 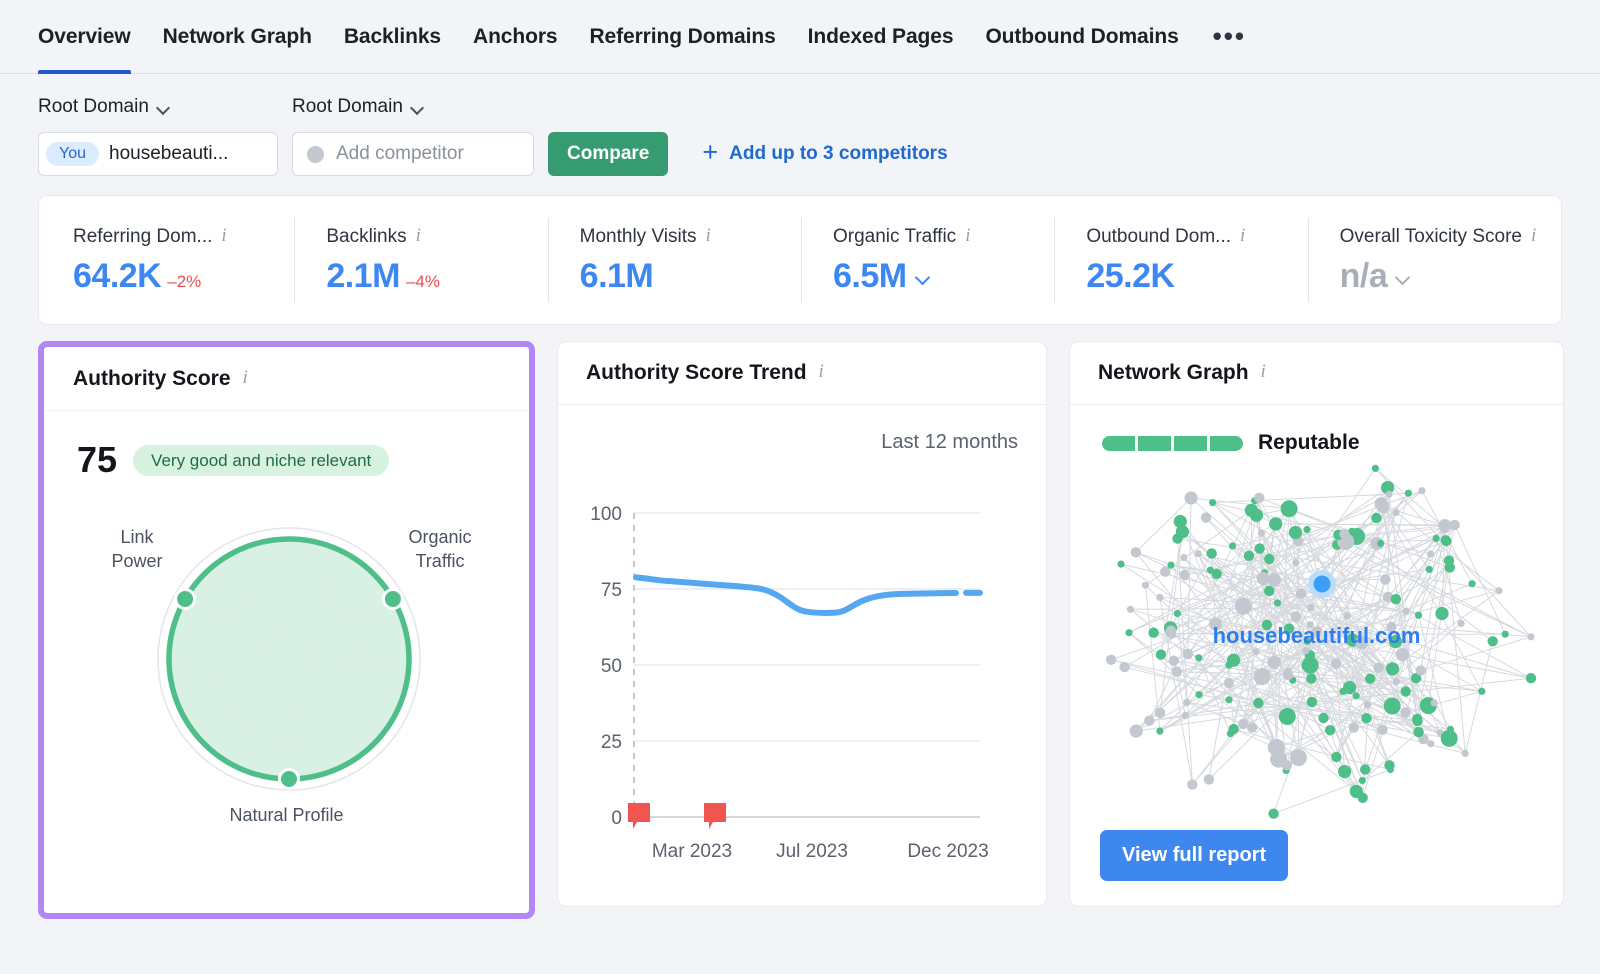 What do you see at coordinates (1173, 372) in the screenshot?
I see `network-graph-title: Network Graph` at bounding box center [1173, 372].